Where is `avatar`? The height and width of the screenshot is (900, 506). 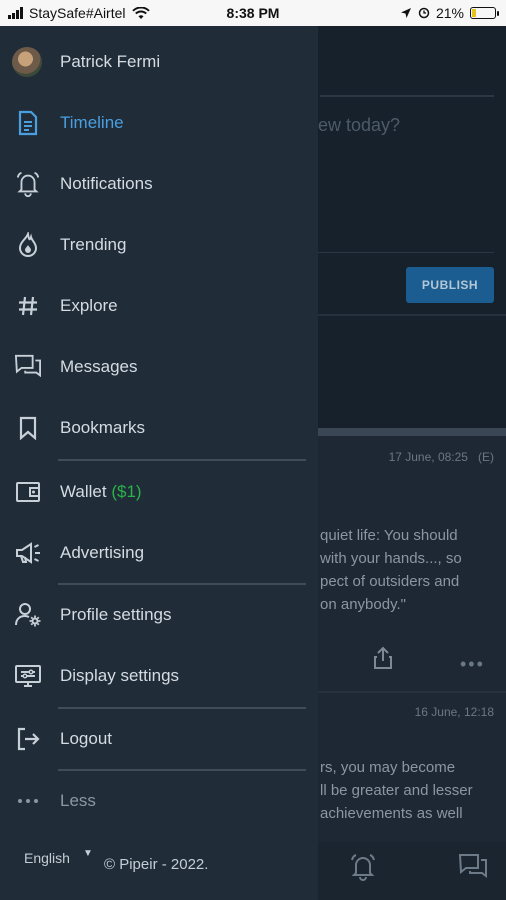
avatar is located at coordinates (27, 62).